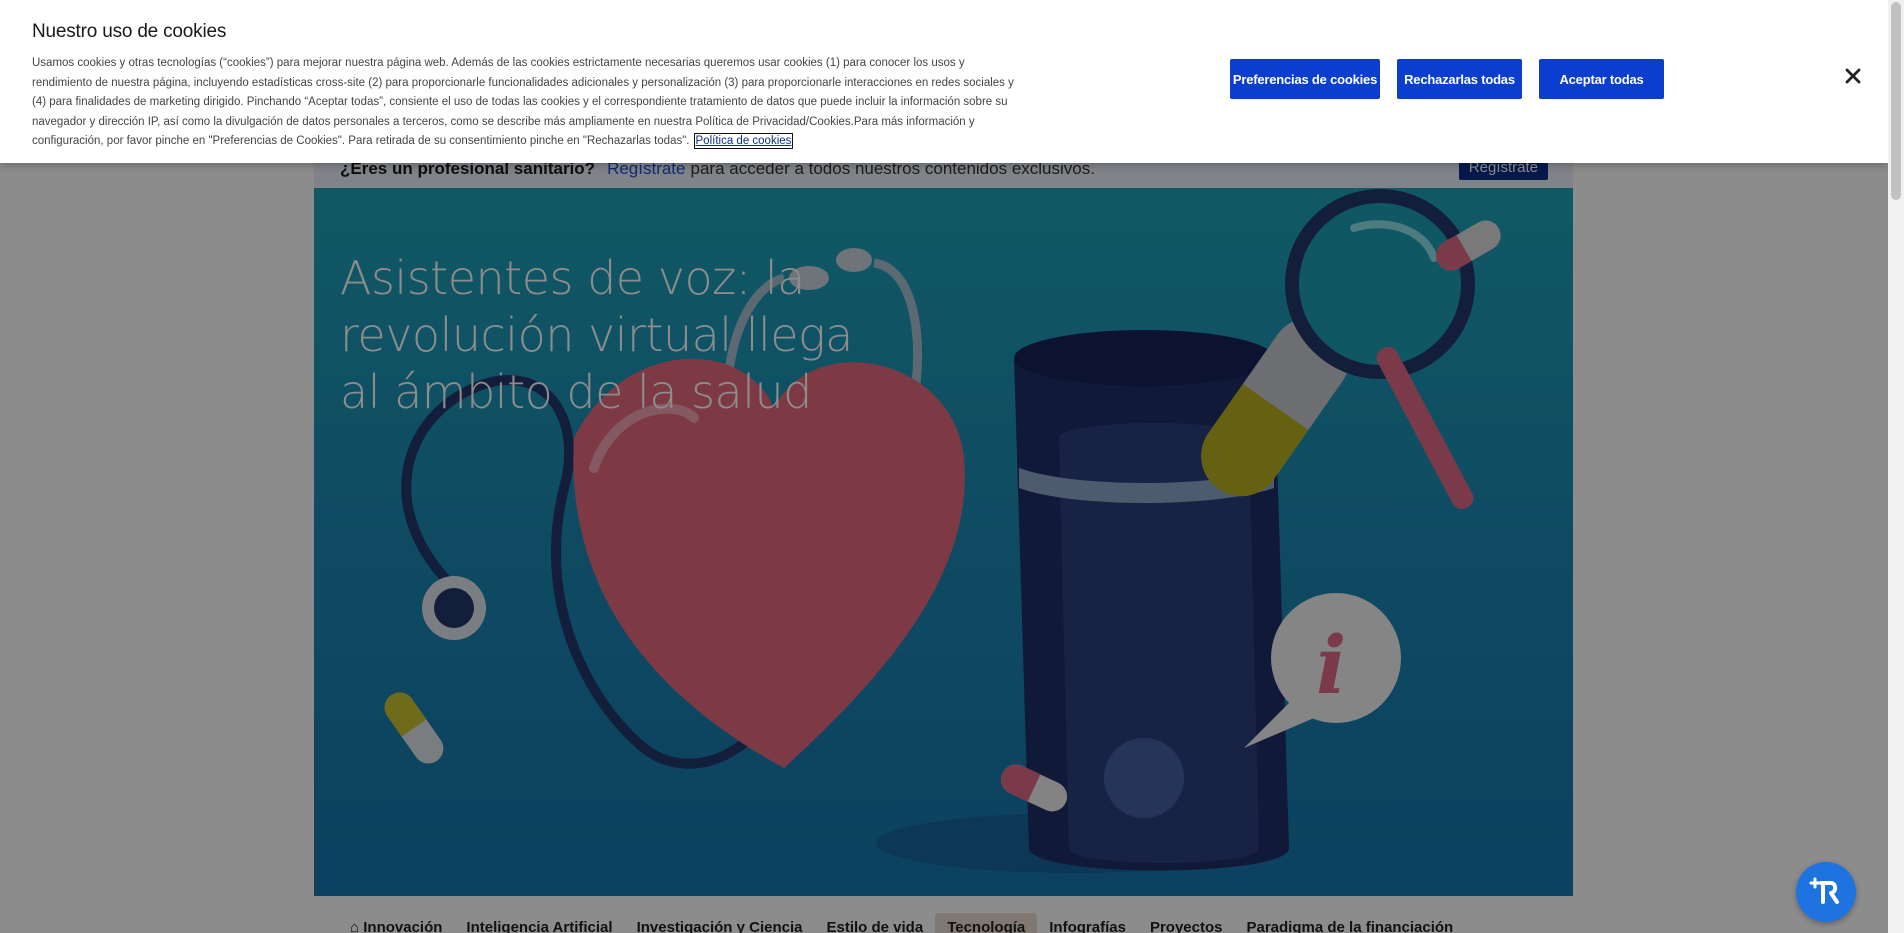  I want to click on accessibility-widget-icon, so click(1824, 890).